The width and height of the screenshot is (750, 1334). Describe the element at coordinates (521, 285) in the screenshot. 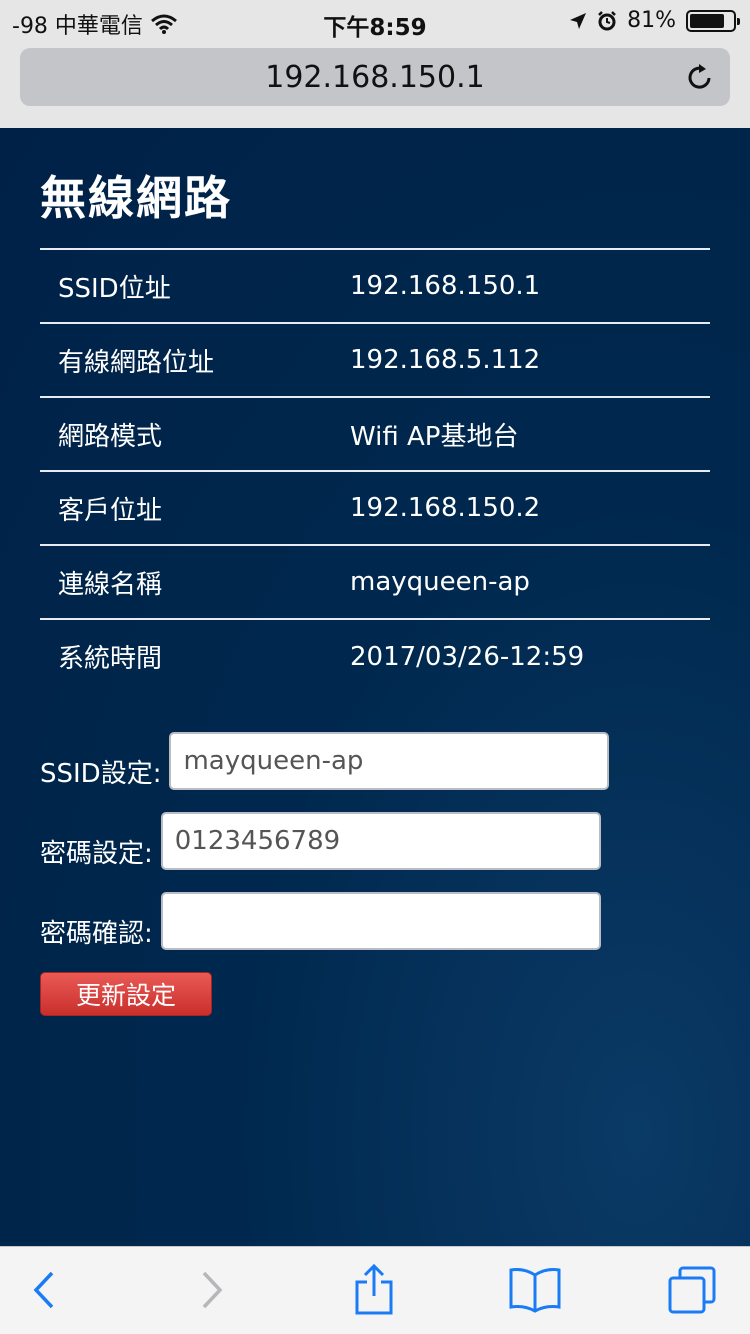

I see `row-value: 192.168.150.1` at that location.